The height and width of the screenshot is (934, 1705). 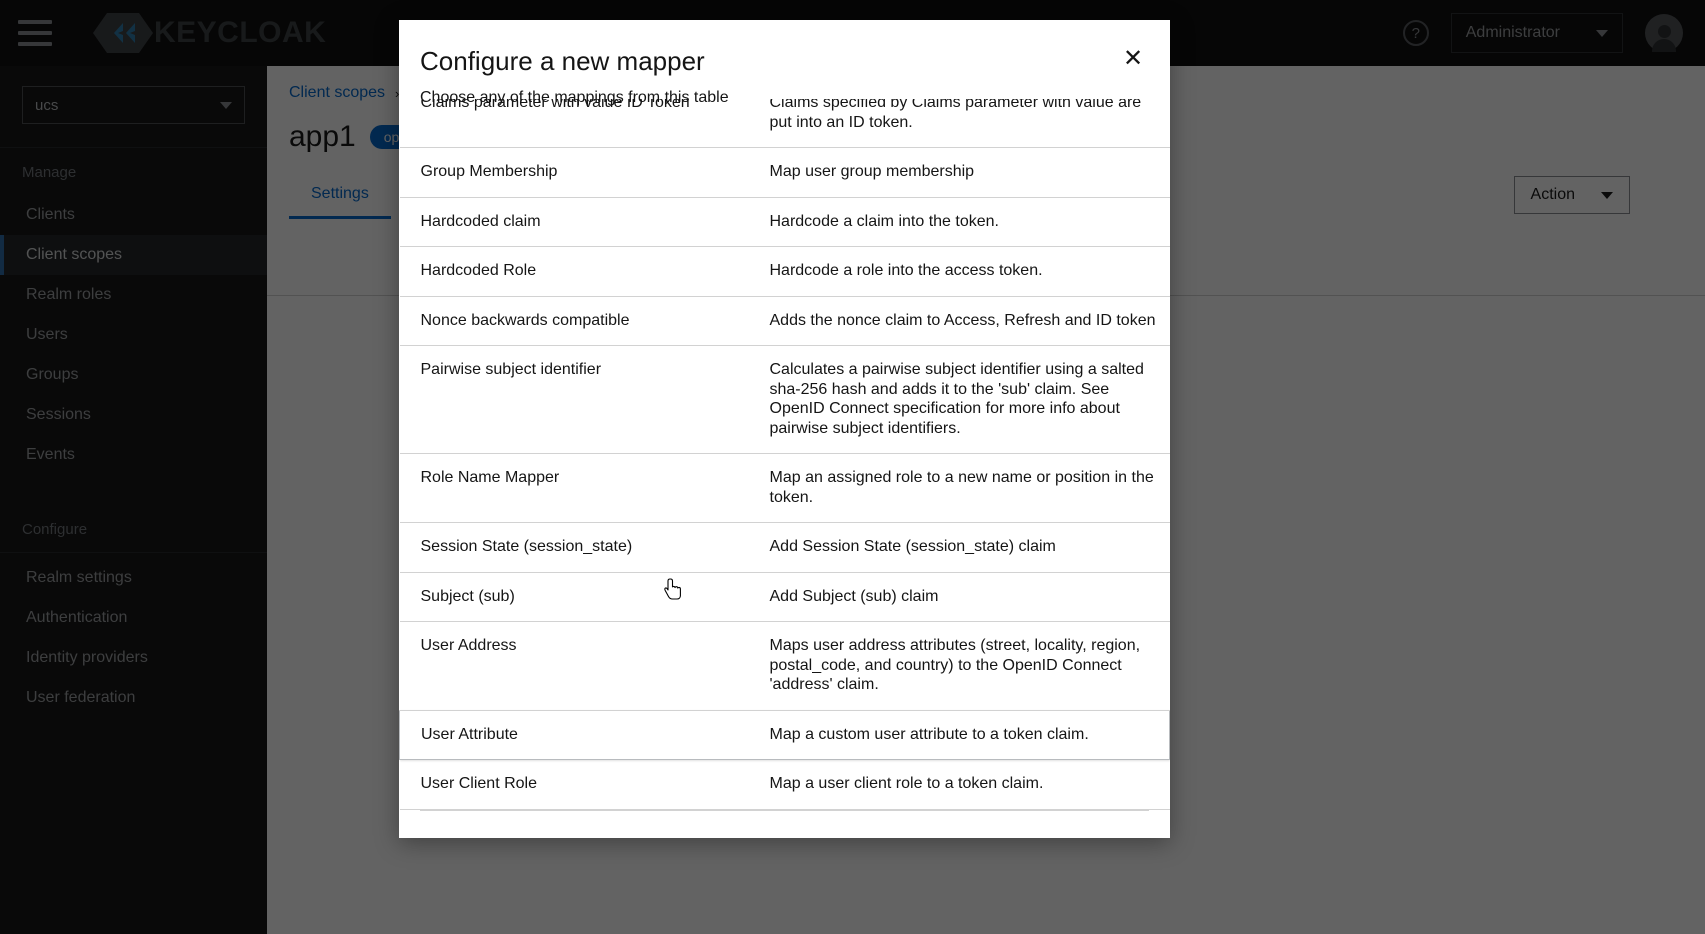 What do you see at coordinates (854, 596) in the screenshot?
I see `mapper-description-cell: Add Subject (sub) claim` at bounding box center [854, 596].